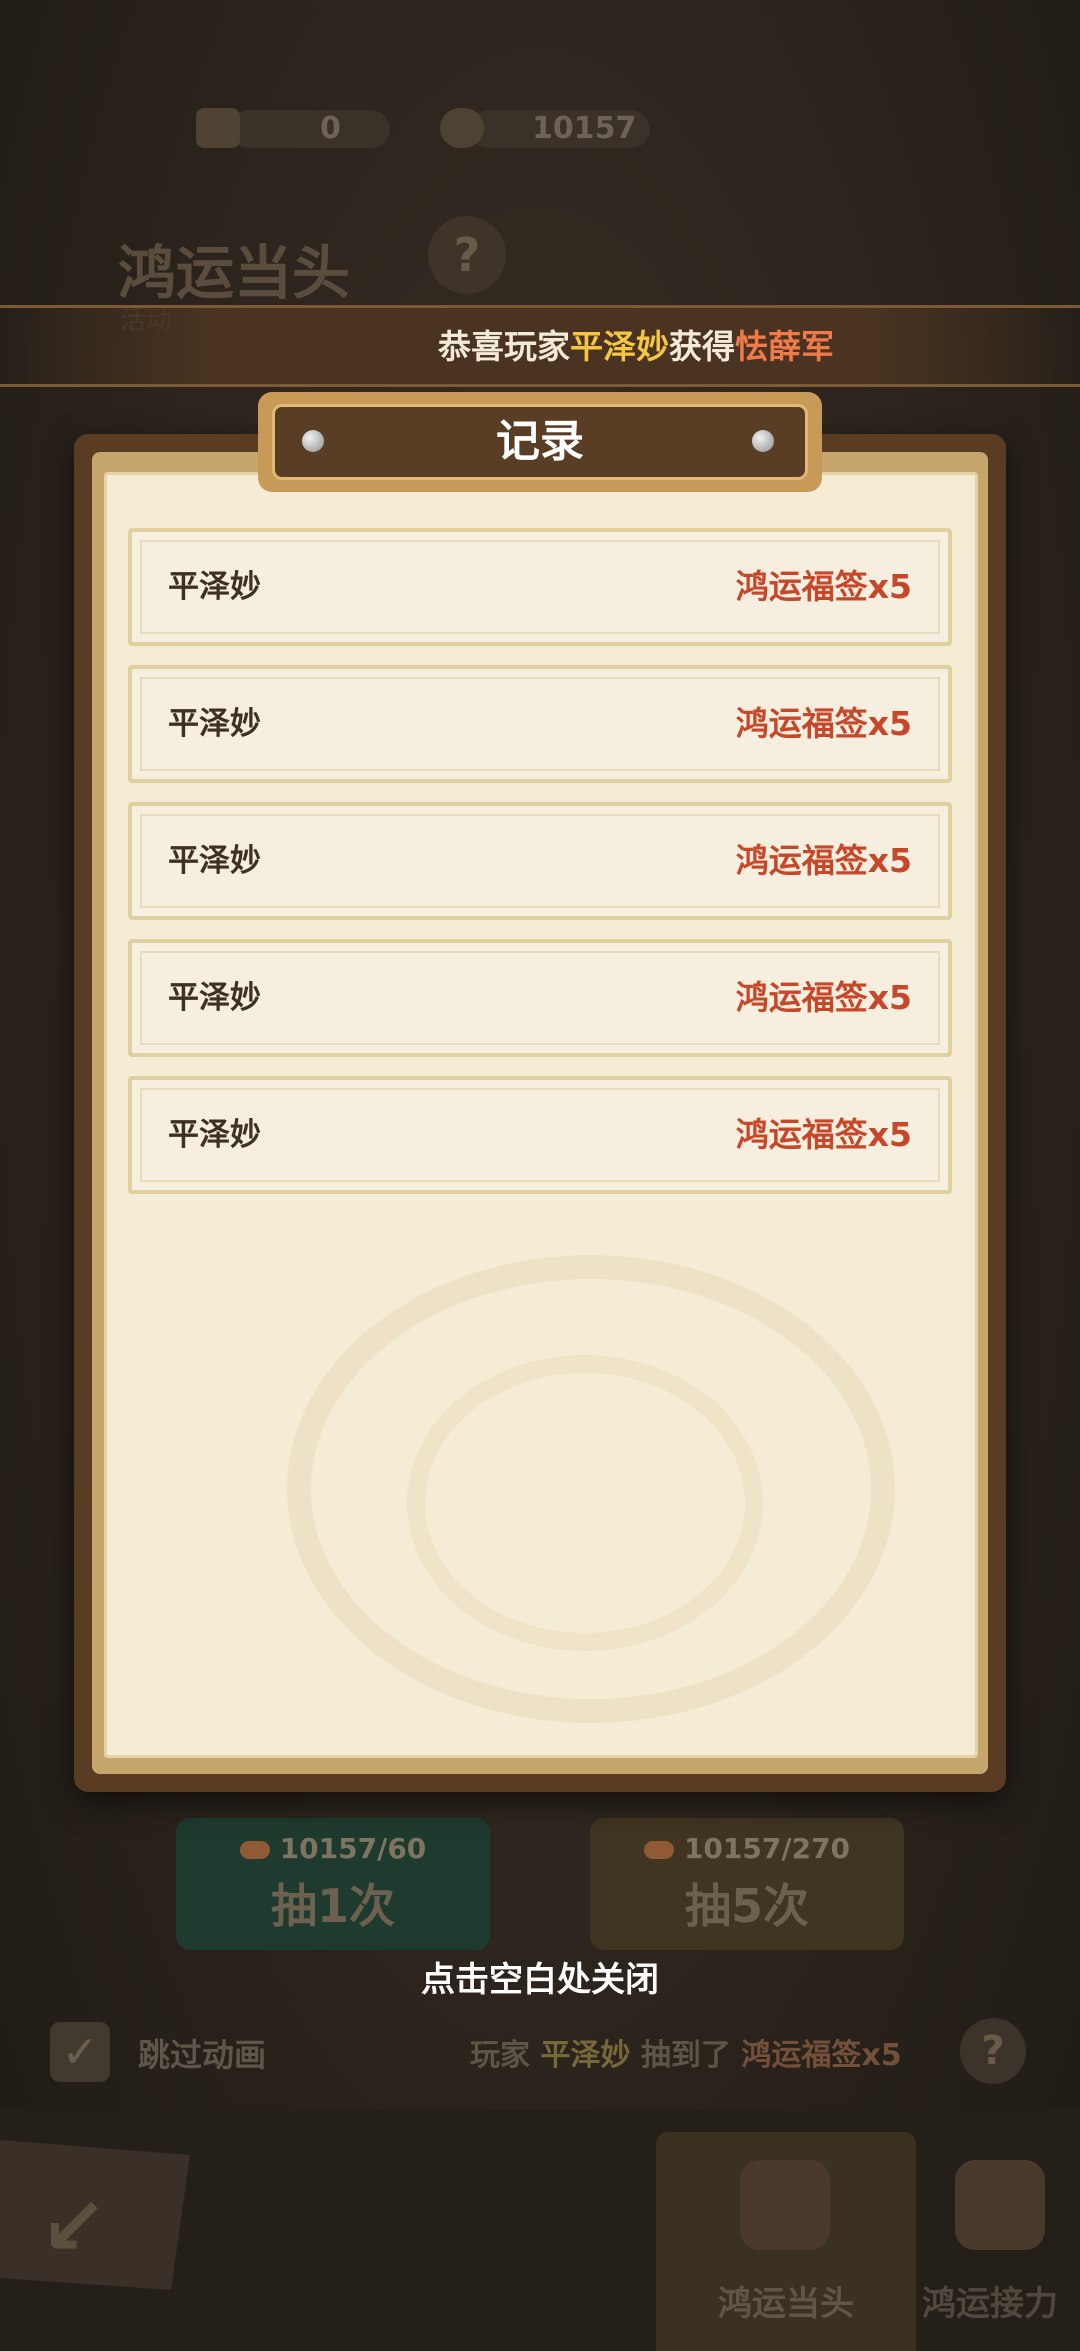  What do you see at coordinates (619, 346) in the screenshot?
I see `marquee-player: 平泽妙` at bounding box center [619, 346].